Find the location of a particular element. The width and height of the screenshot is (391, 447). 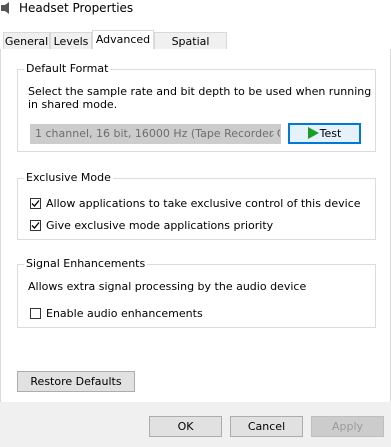

title-bar: Headset Properties is located at coordinates (195, 9).